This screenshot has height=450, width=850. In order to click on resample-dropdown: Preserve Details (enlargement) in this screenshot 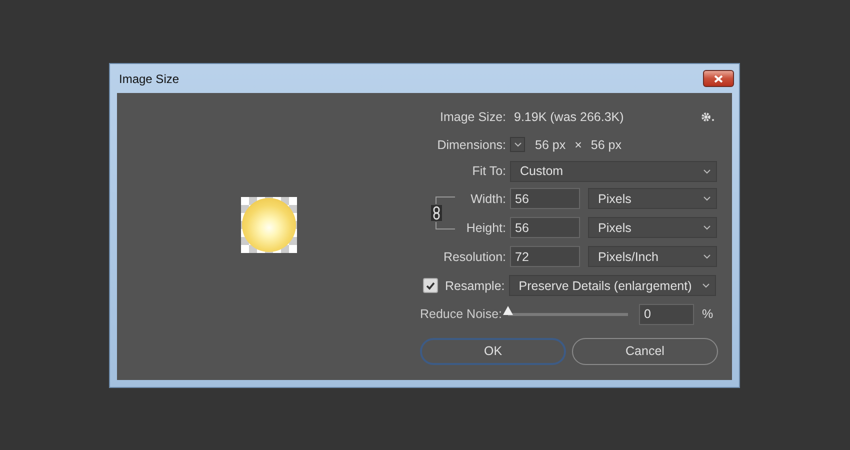, I will do `click(612, 285)`.